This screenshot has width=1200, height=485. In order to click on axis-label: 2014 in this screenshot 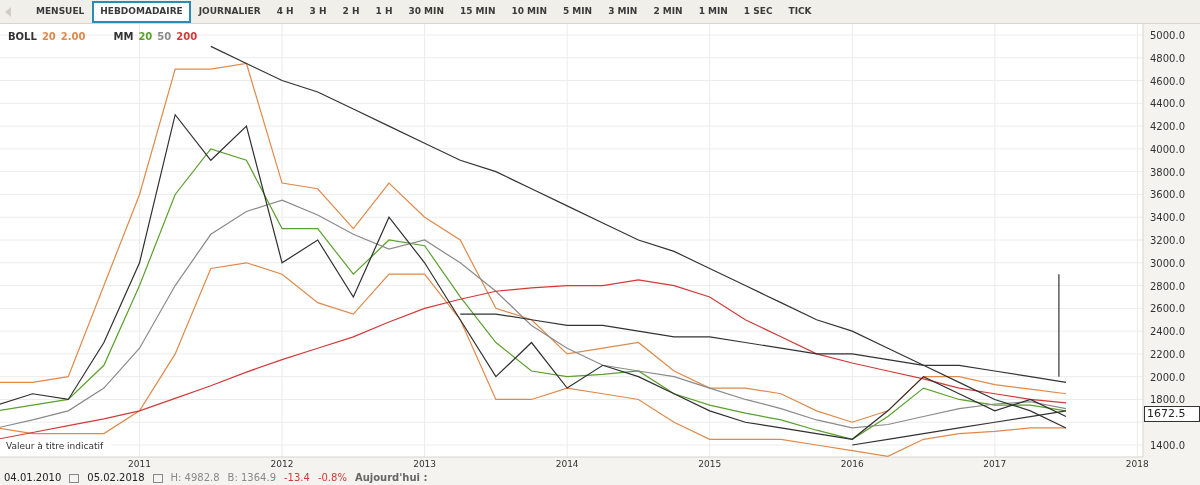, I will do `click(567, 464)`.